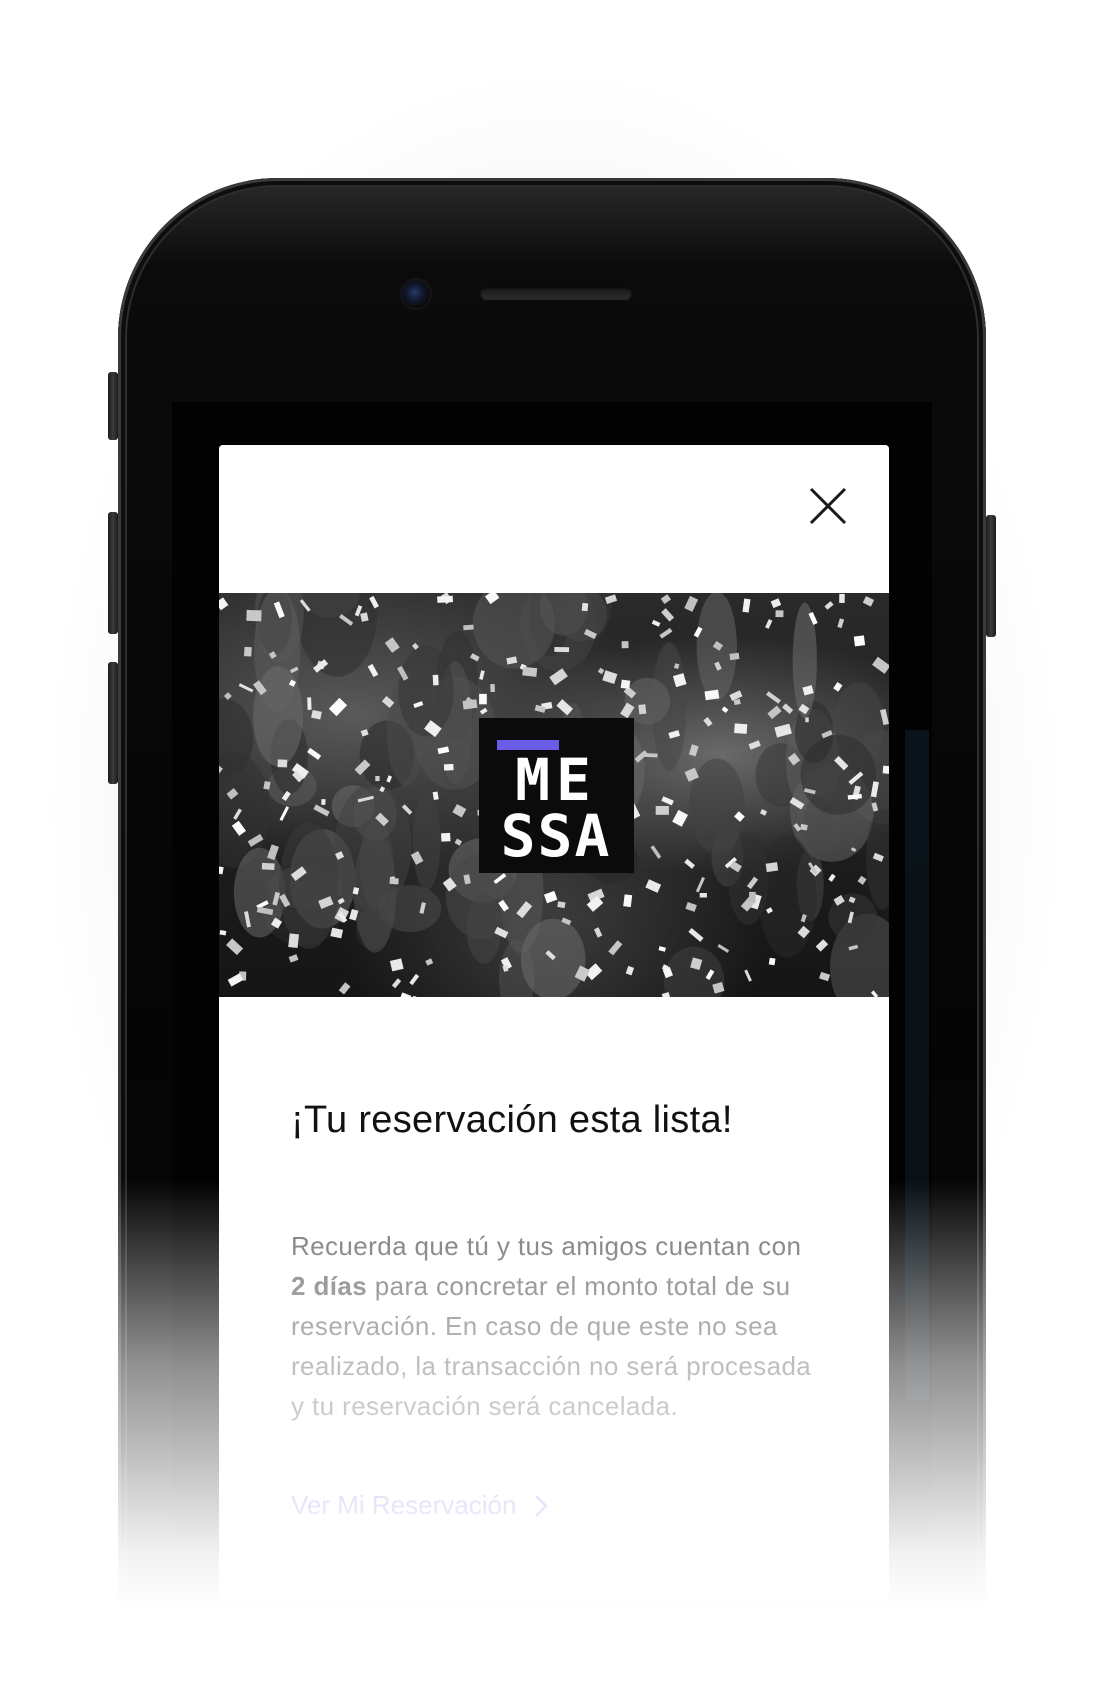 This screenshot has height=1700, width=1108. What do you see at coordinates (512, 1120) in the screenshot?
I see `modal-title: ¡Tu reservación esta lista!` at bounding box center [512, 1120].